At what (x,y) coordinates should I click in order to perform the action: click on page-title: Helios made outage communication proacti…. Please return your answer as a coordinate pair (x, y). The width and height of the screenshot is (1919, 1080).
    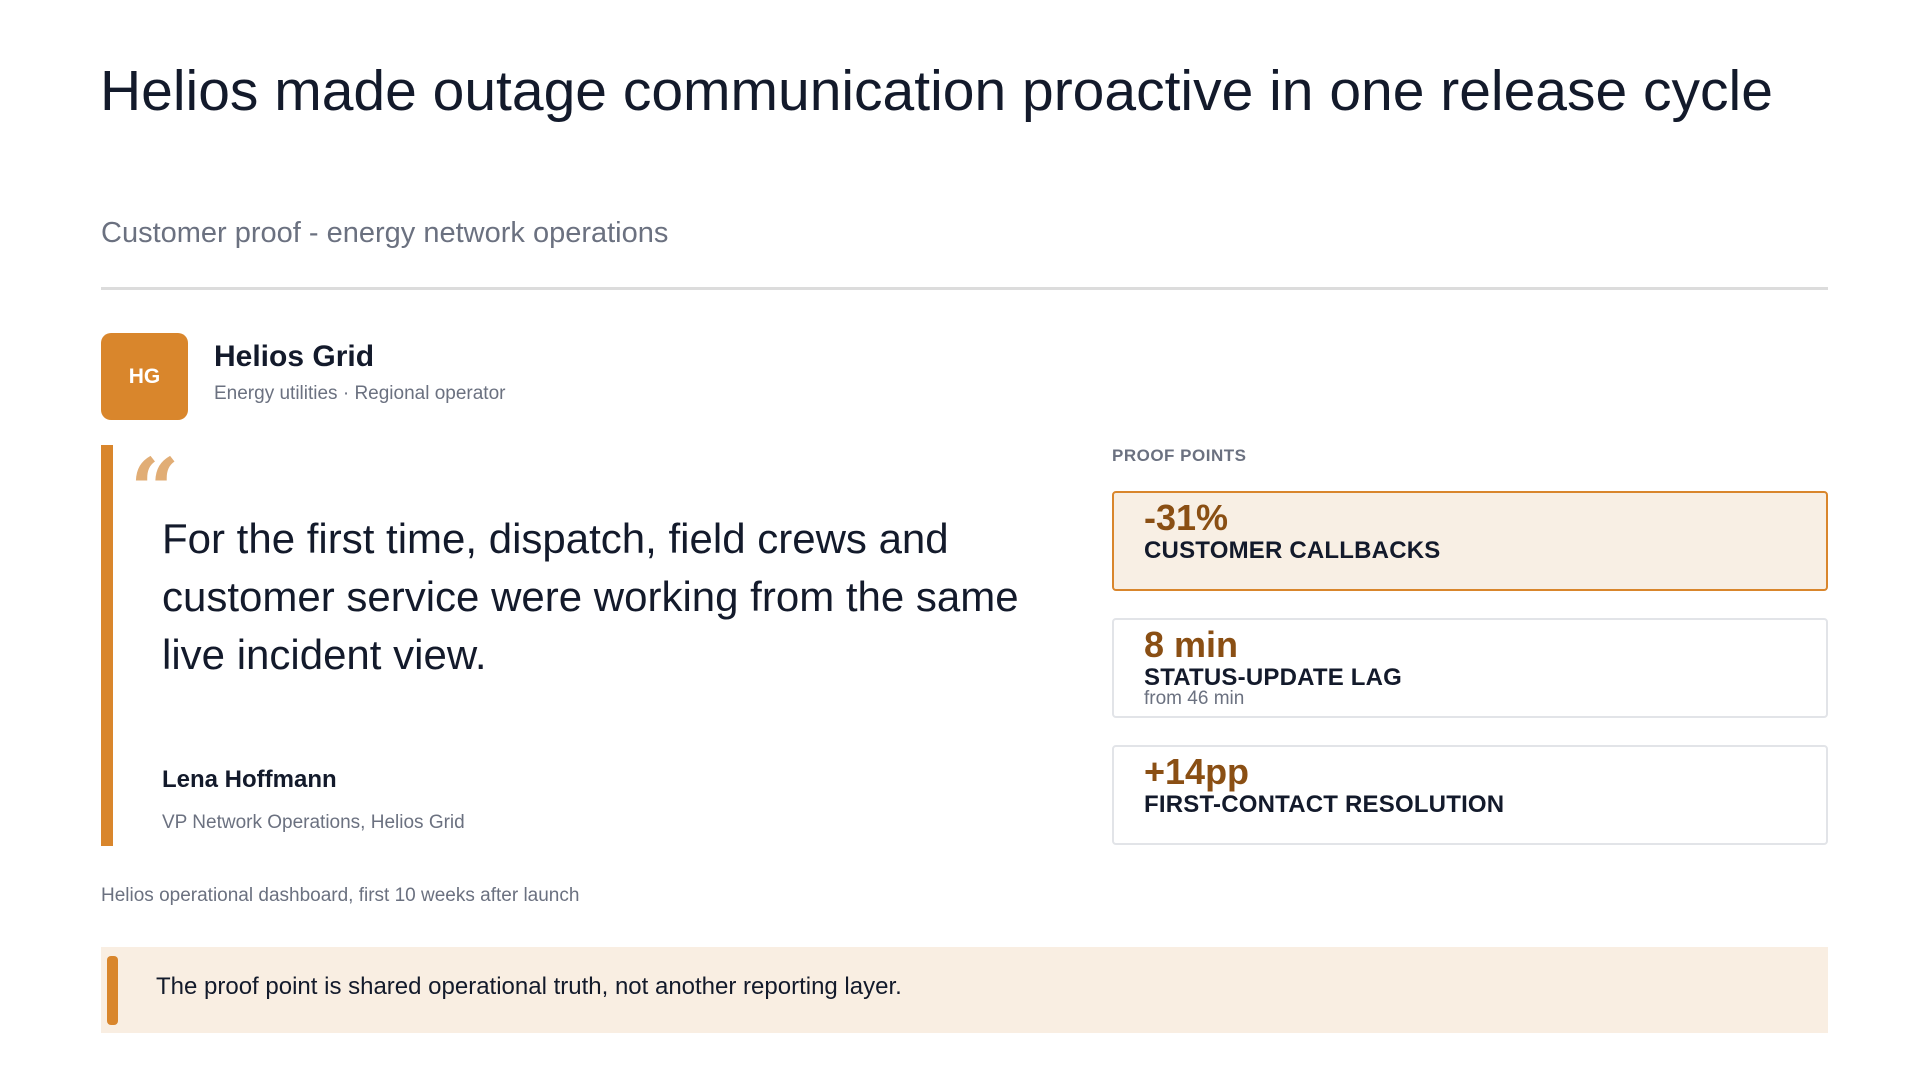
    Looking at the image, I should click on (936, 91).